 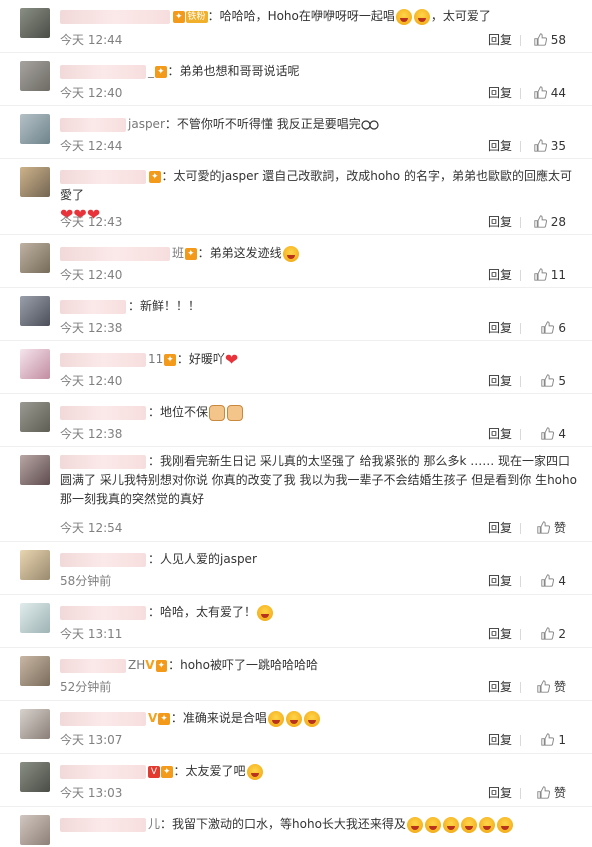 I want to click on comment-text-extra: ，太可爱了, so click(x=460, y=16).